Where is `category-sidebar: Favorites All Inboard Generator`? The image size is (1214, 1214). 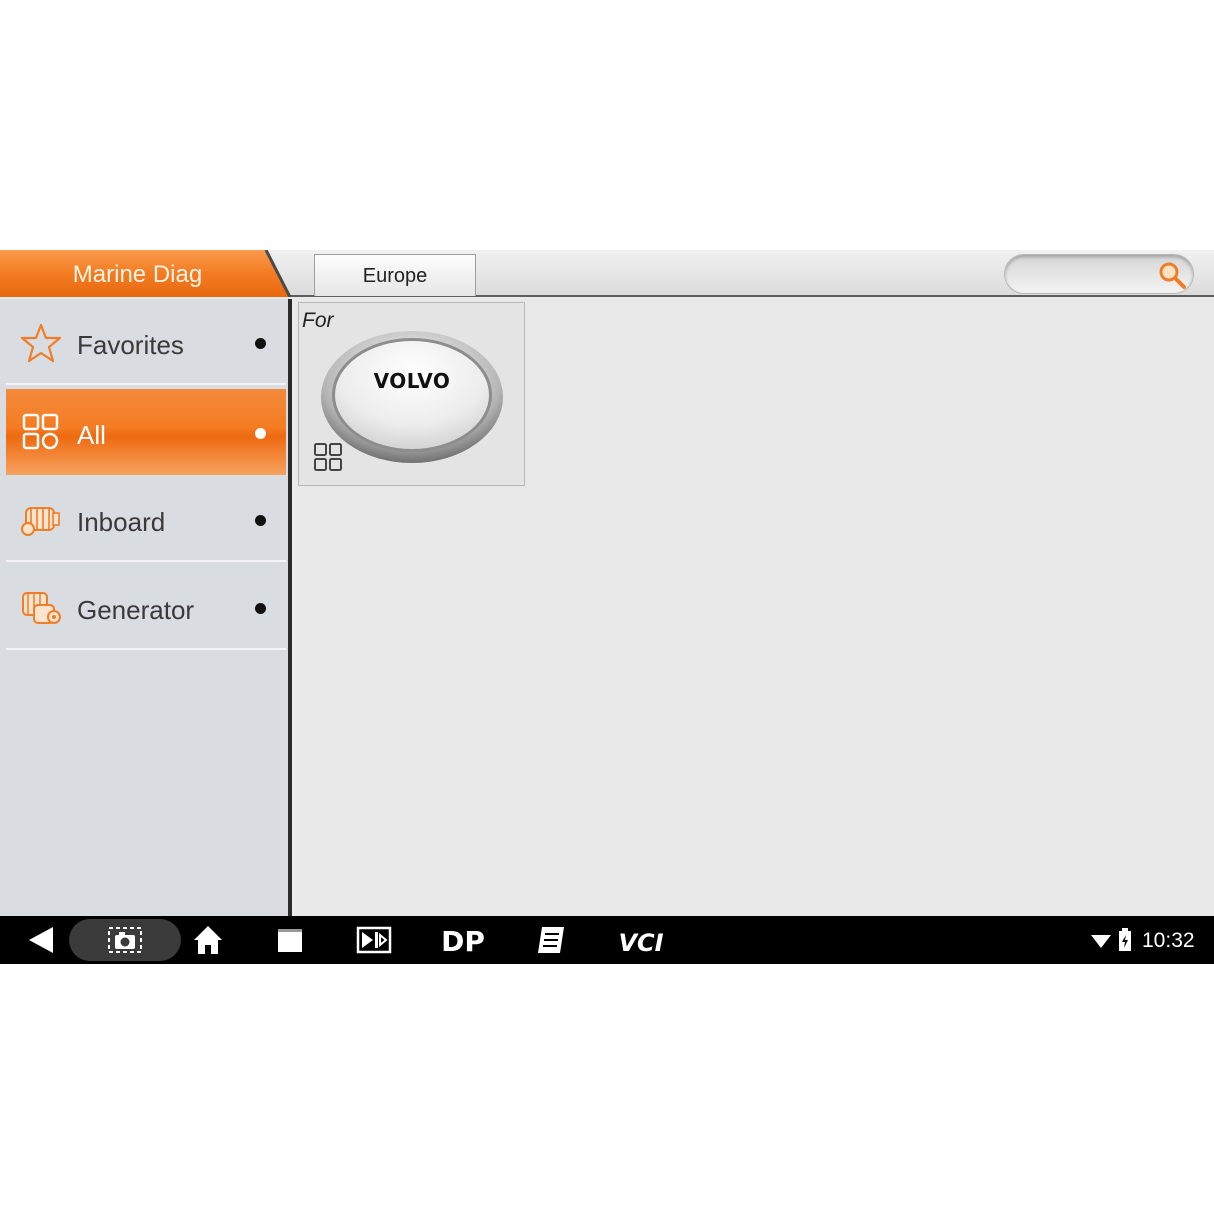
category-sidebar: Favorites All Inboard Generator is located at coordinates (146, 607).